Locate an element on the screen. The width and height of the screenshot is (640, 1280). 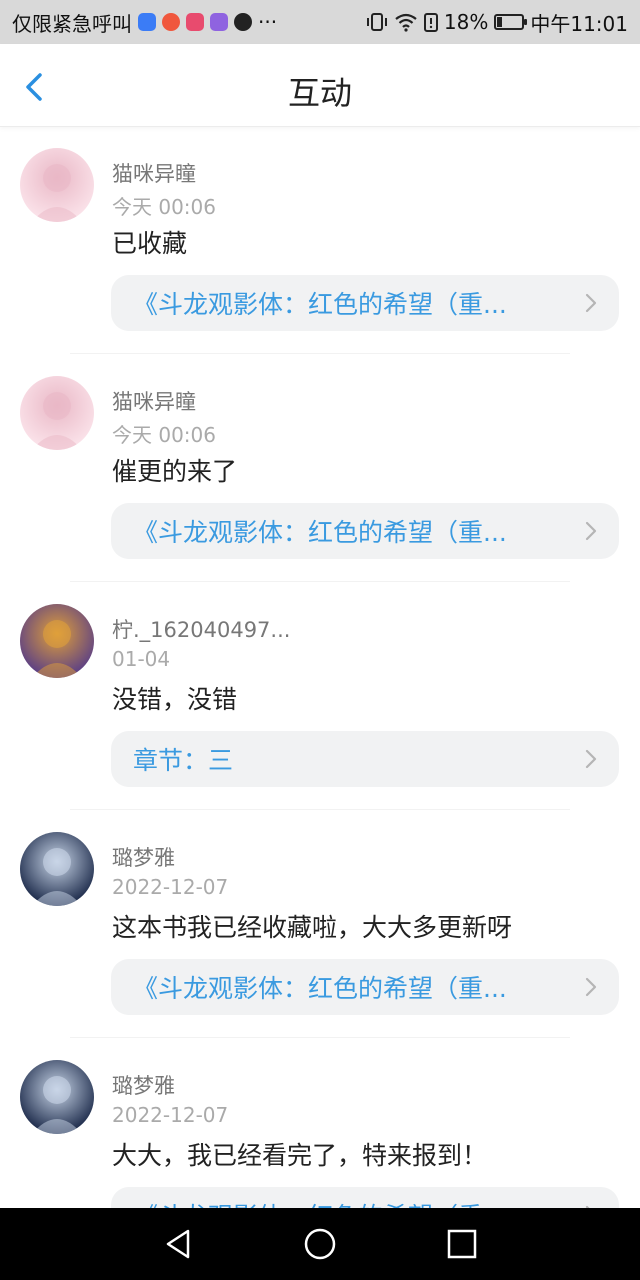
status-bar: 仅限紧急呼叫 ··· 18% 中午11:01 is located at coordinates (320, 22).